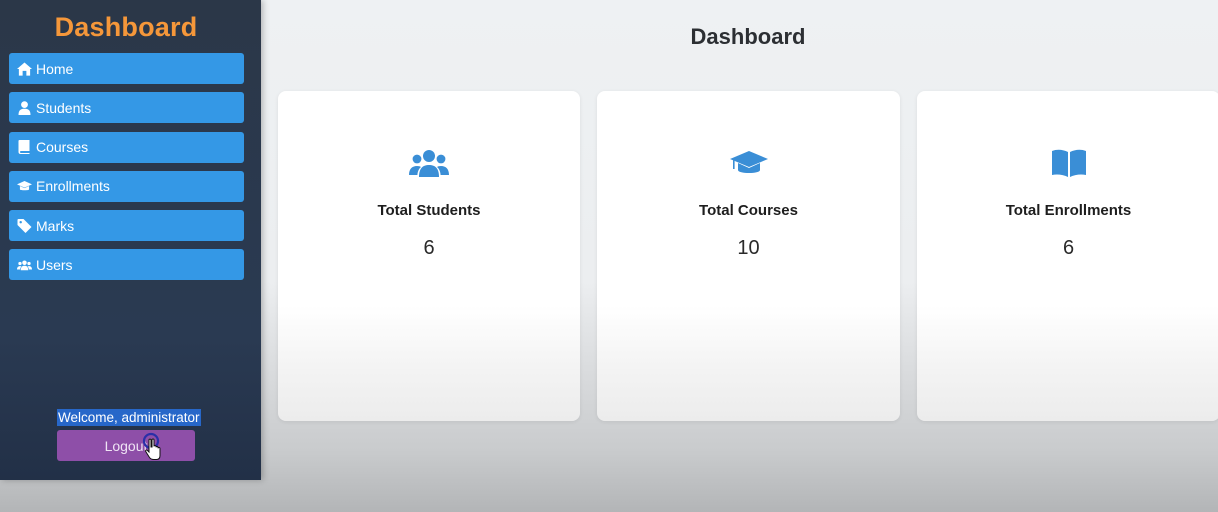 Image resolution: width=1218 pixels, height=512 pixels. What do you see at coordinates (126, 226) in the screenshot?
I see `sidebar-item-marks: Marks` at bounding box center [126, 226].